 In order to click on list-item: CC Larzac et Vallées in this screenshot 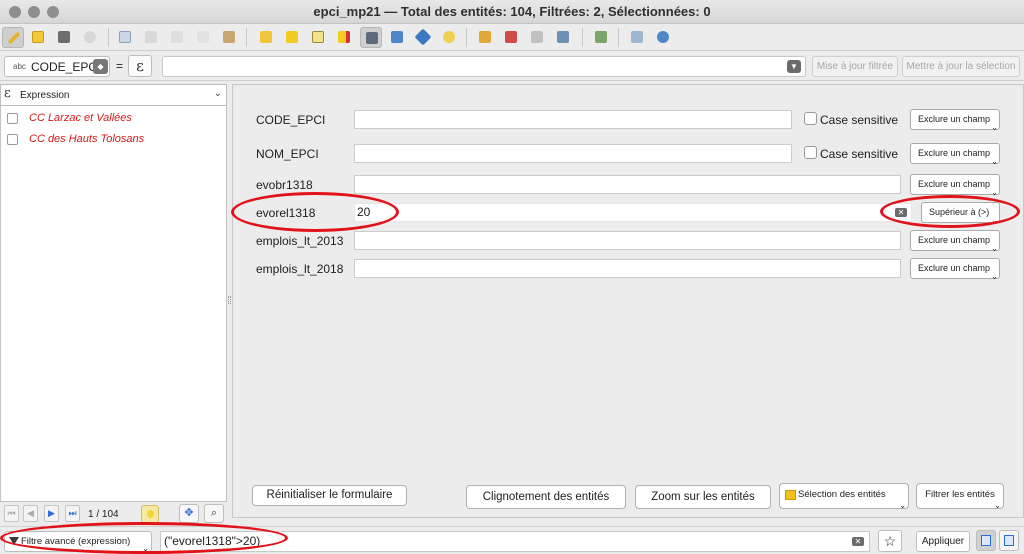, I will do `click(114, 119)`.